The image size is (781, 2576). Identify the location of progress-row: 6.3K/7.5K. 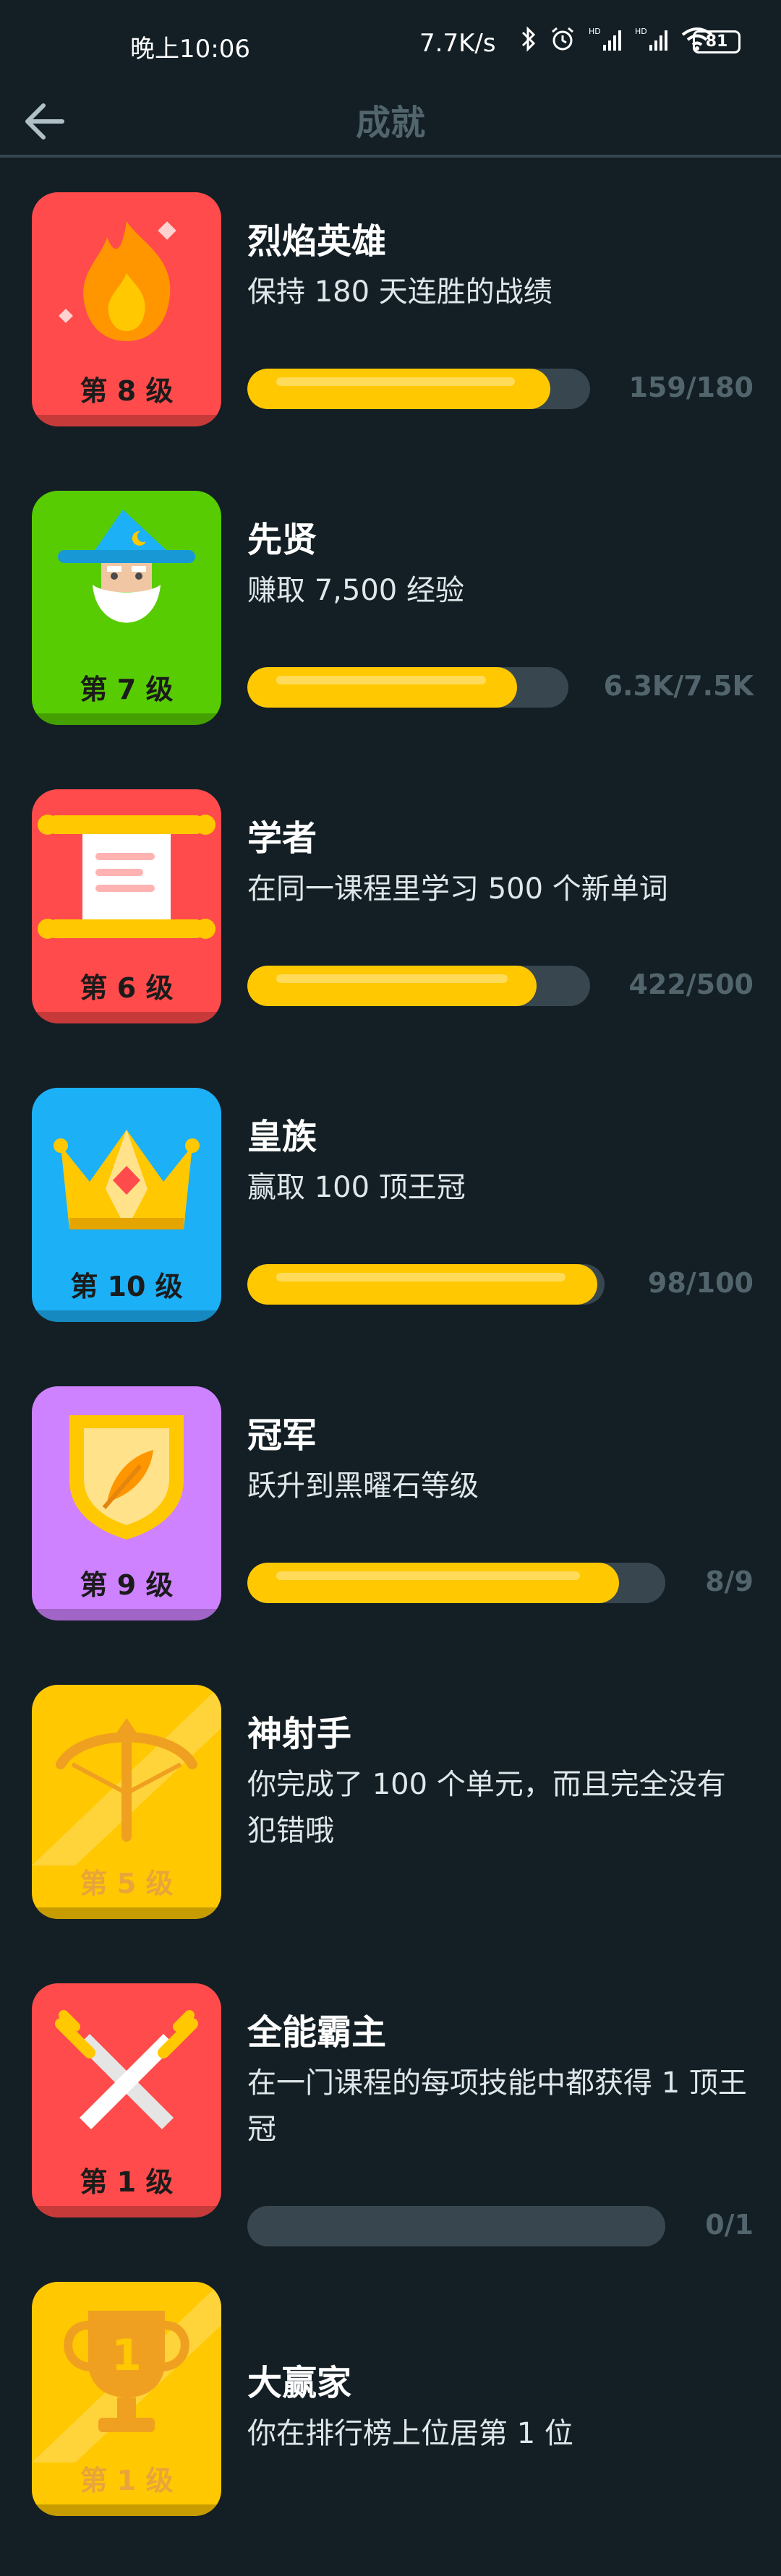
(500, 686).